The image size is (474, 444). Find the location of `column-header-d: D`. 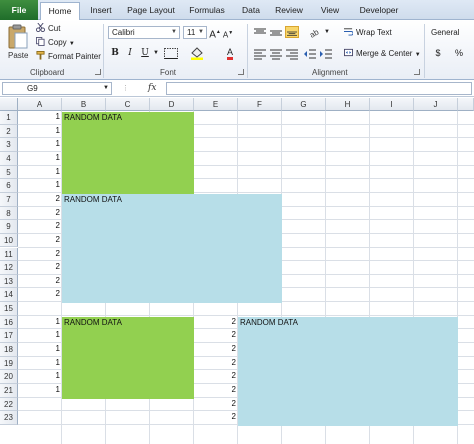

column-header-d: D is located at coordinates (172, 104).